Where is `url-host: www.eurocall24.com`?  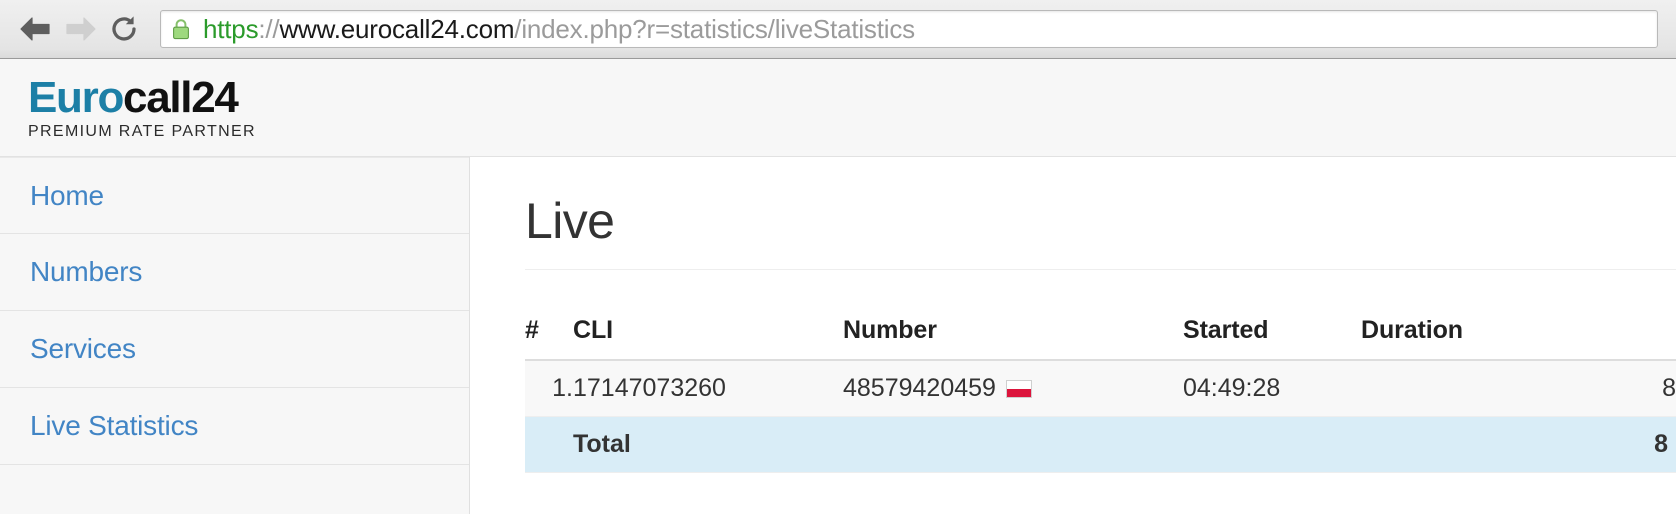
url-host: www.eurocall24.com is located at coordinates (397, 29).